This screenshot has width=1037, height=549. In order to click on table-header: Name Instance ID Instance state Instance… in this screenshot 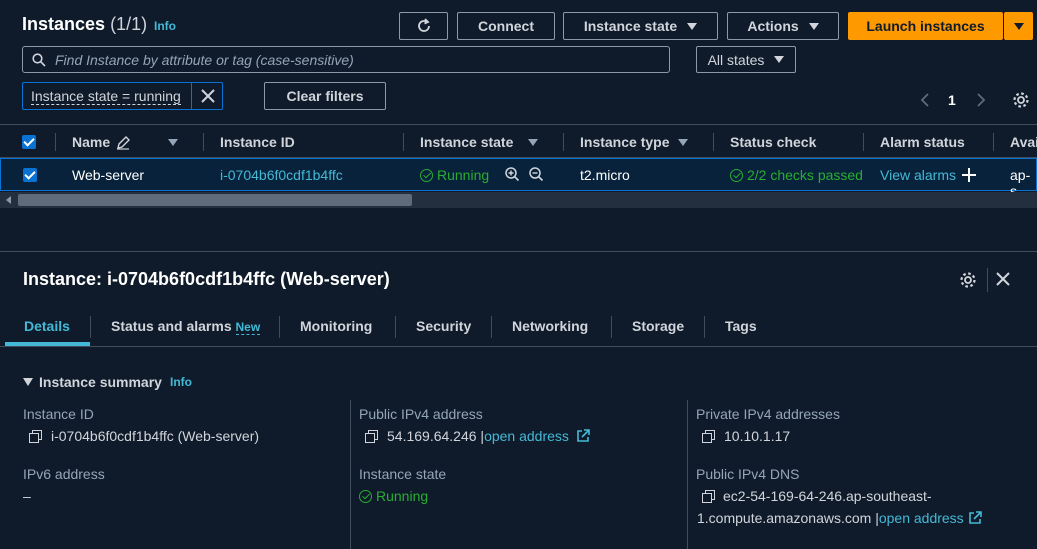, I will do `click(518, 141)`.